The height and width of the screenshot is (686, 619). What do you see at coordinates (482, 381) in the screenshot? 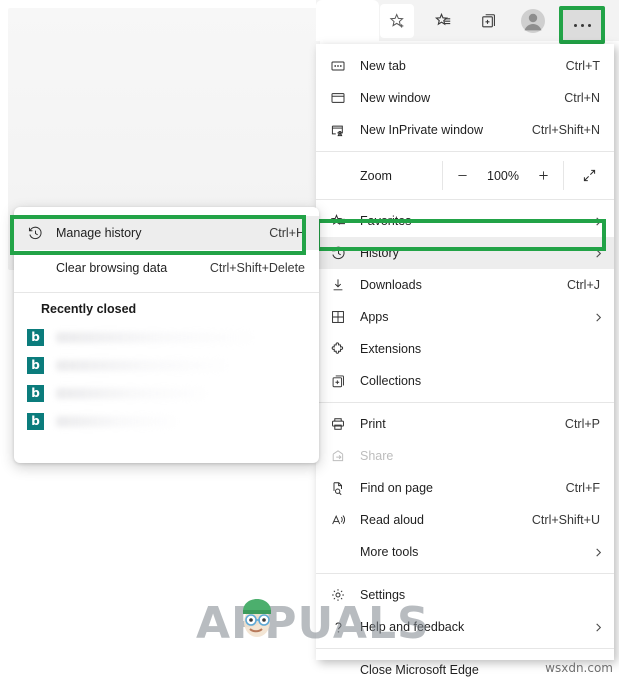
I see `menu-item-label: Collections` at bounding box center [482, 381].